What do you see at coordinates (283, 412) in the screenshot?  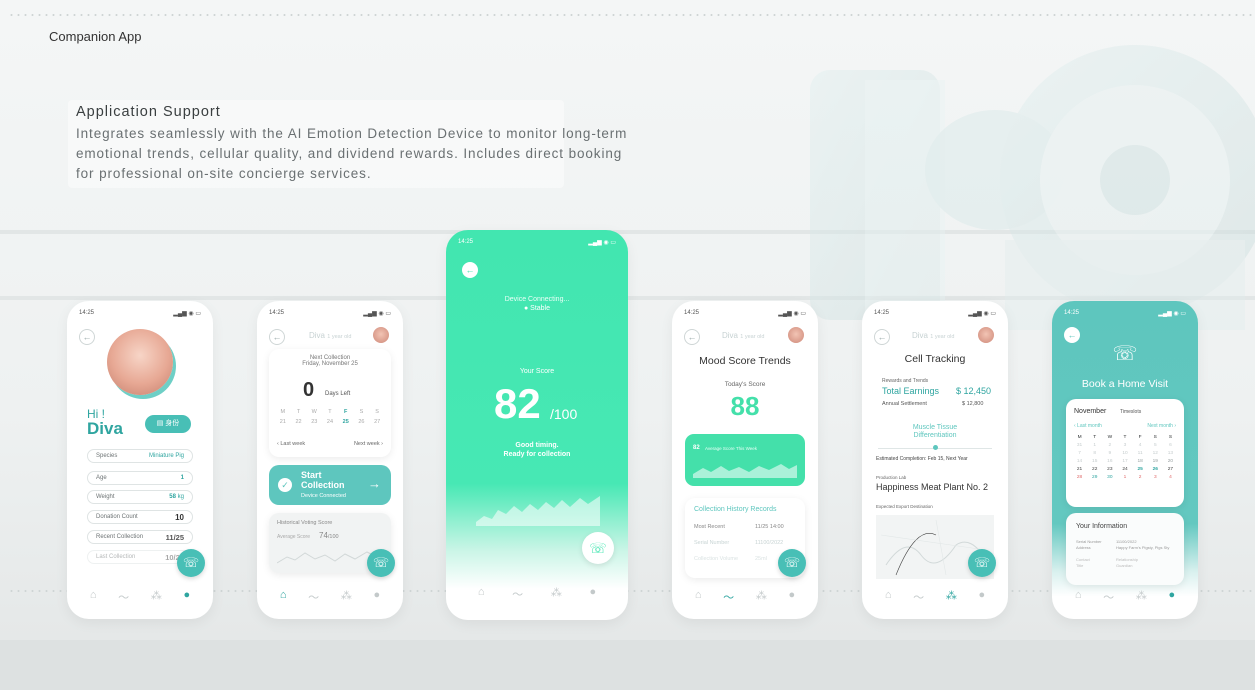 I see `weekday: M` at bounding box center [283, 412].